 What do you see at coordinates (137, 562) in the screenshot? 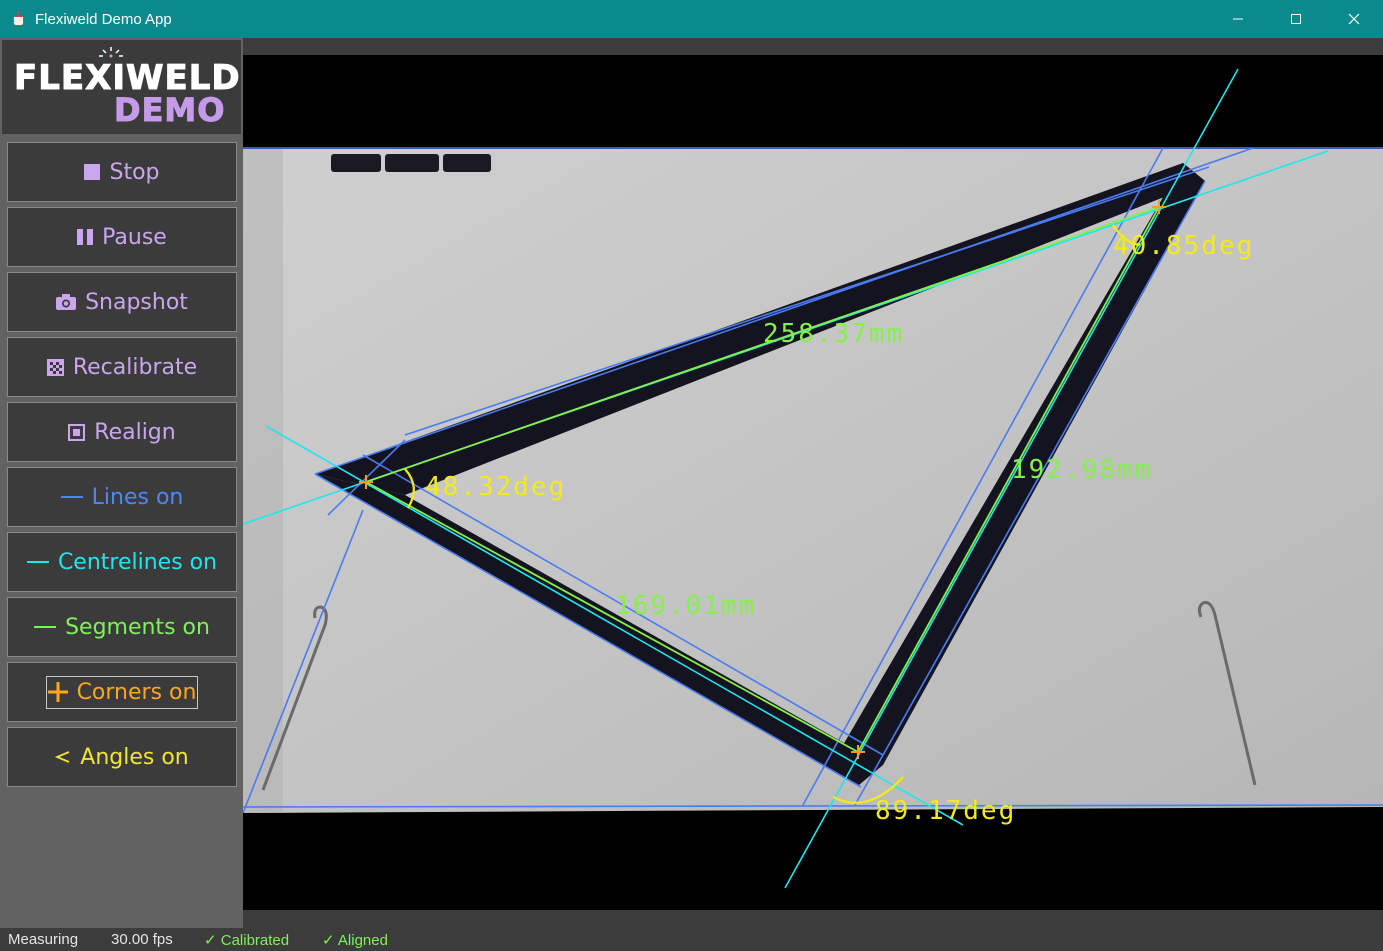
I see `centrelines-toggle-label: Centrelines on` at bounding box center [137, 562].